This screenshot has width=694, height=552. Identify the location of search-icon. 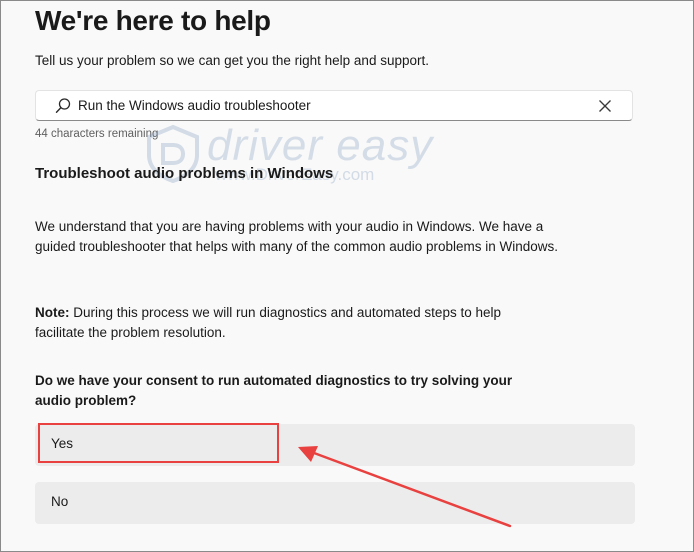
(63, 105).